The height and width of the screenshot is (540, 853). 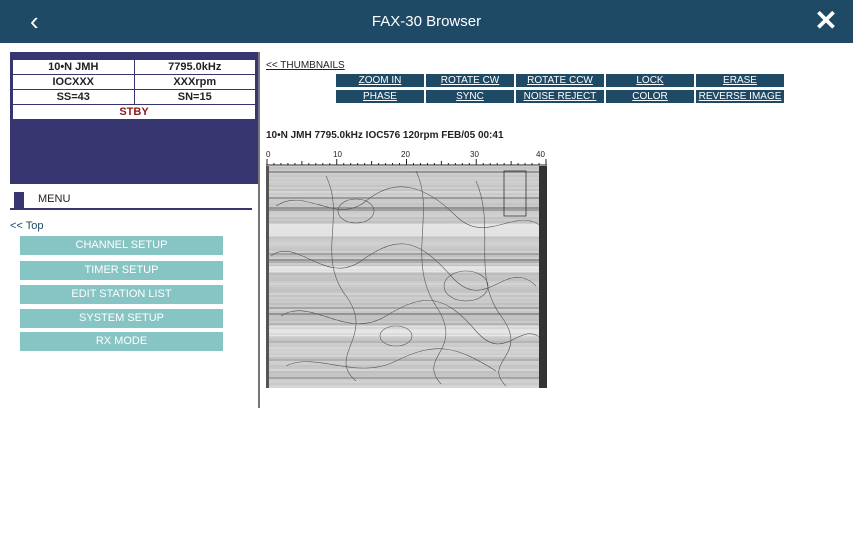 What do you see at coordinates (337, 154) in the screenshot?
I see `scale-label: 10` at bounding box center [337, 154].